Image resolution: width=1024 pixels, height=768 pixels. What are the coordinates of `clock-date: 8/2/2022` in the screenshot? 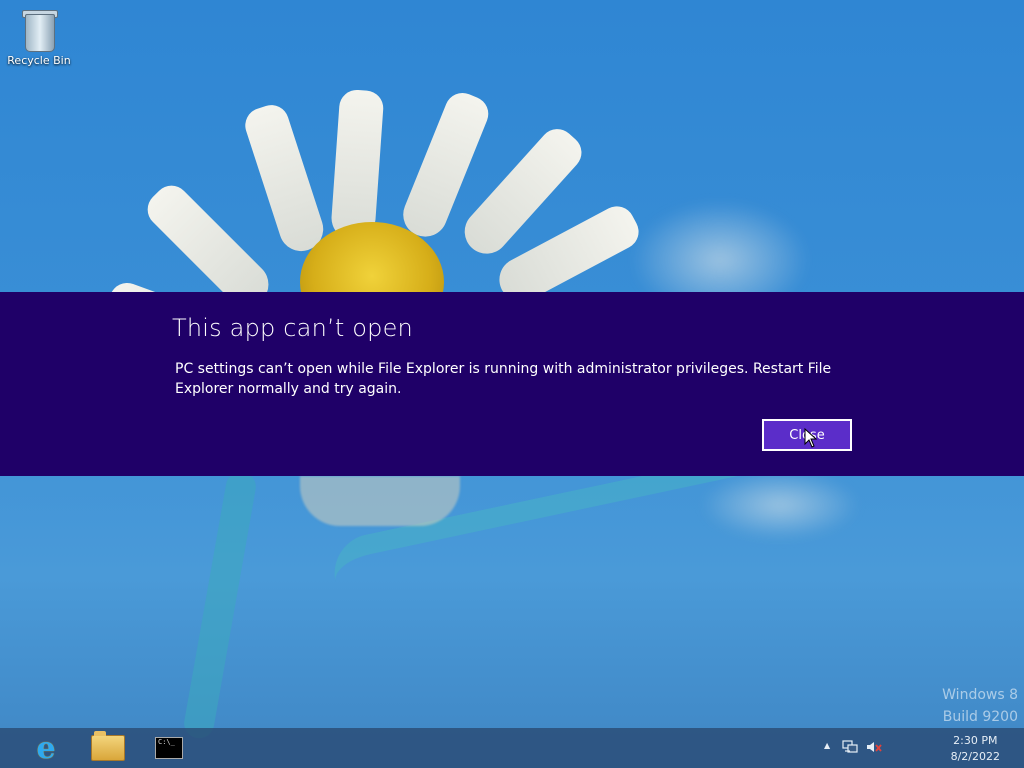 It's located at (975, 756).